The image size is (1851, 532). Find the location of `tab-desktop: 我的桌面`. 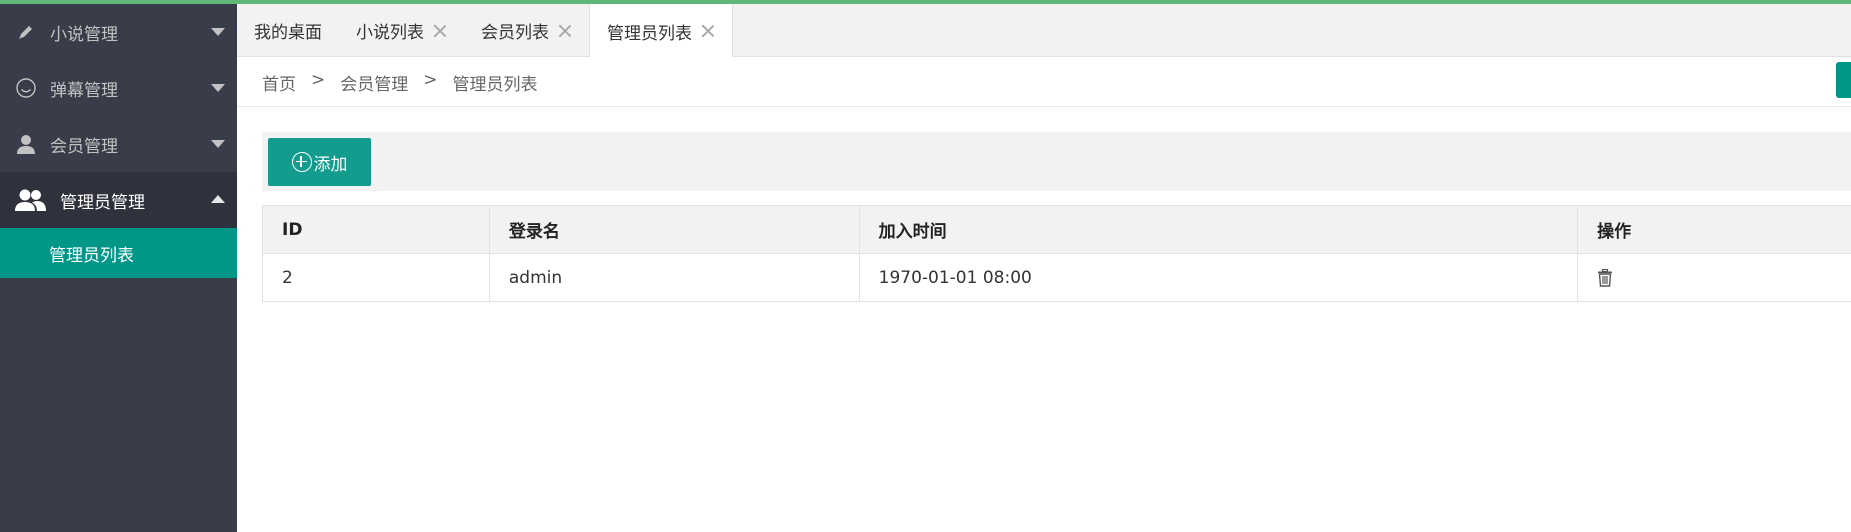

tab-desktop: 我的桌面 is located at coordinates (288, 30).